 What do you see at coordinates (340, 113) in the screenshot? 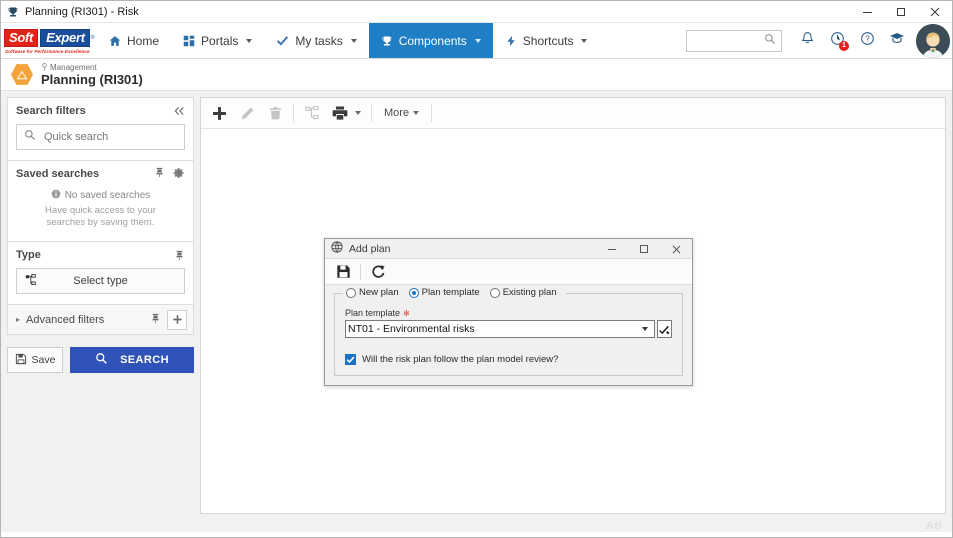
I see `print-button` at bounding box center [340, 113].